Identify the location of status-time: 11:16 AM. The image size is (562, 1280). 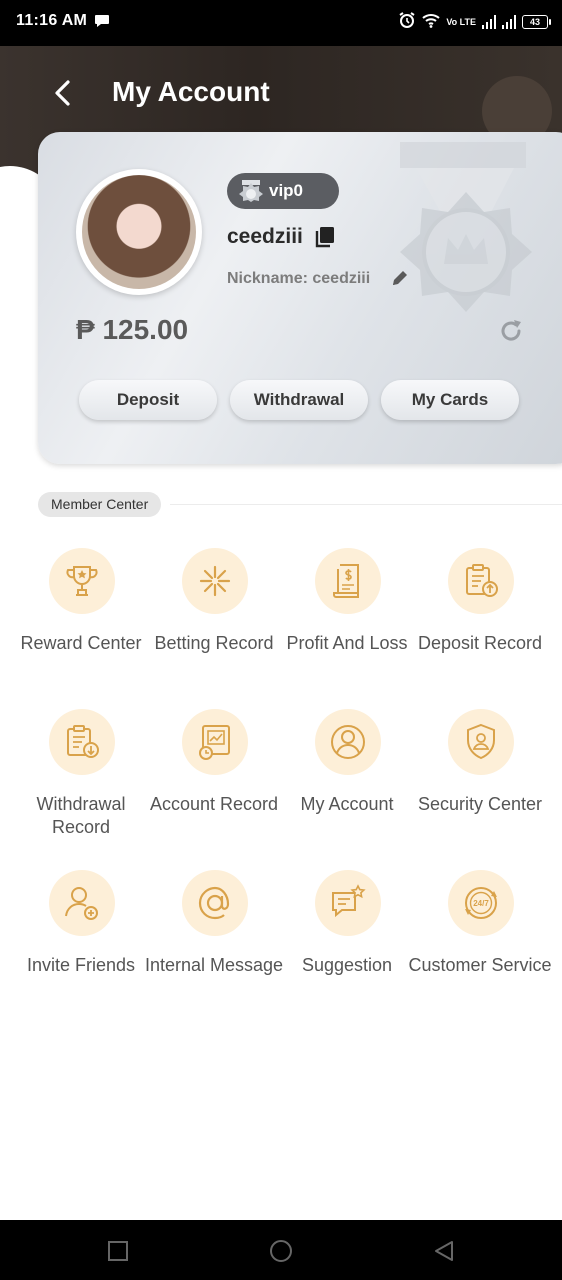
(52, 20).